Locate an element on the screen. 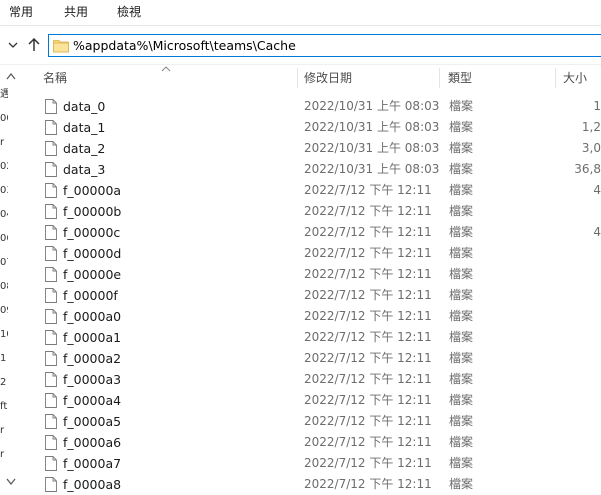  navpane-item: 10 is located at coordinates (4, 335).